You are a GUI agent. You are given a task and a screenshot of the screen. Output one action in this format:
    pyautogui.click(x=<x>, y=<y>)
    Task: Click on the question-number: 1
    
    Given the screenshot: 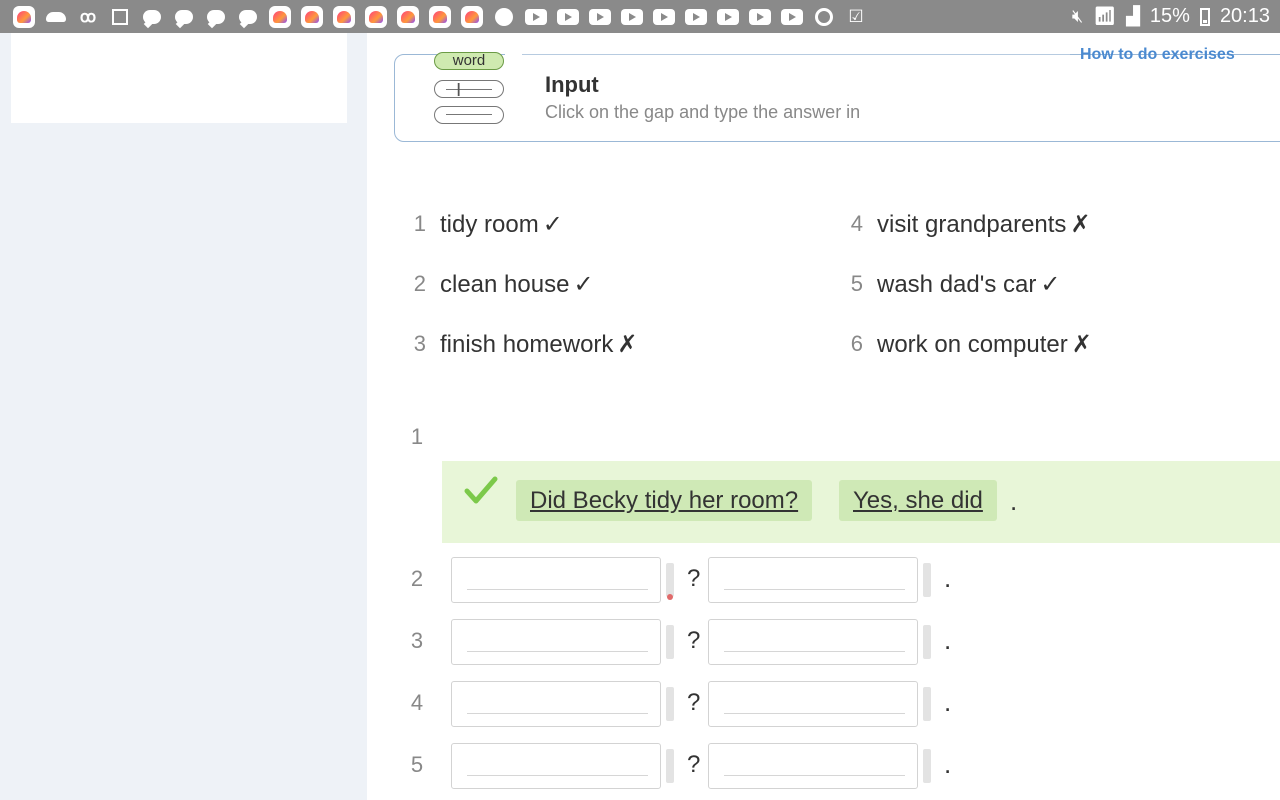 What is the action you would take?
    pyautogui.click(x=417, y=436)
    